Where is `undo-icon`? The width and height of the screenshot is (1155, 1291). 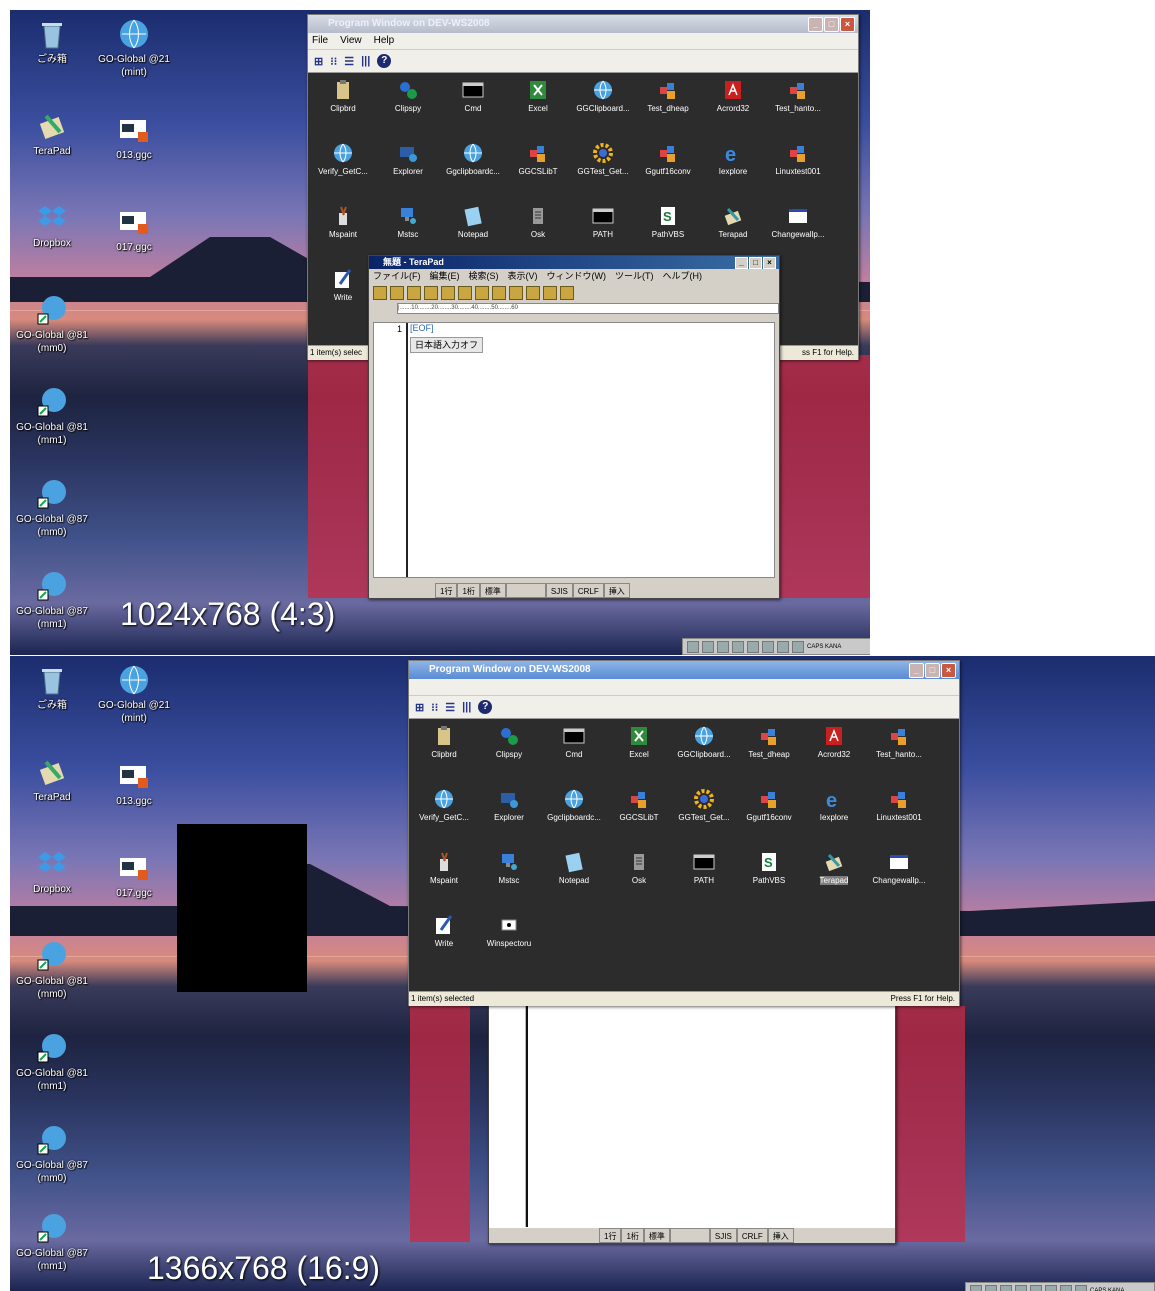 undo-icon is located at coordinates (499, 293).